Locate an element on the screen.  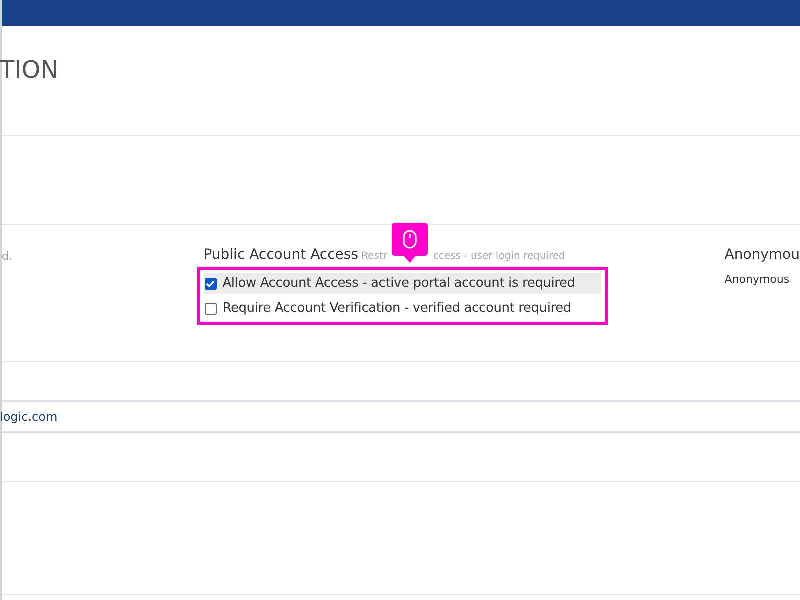
checkbox-option: Allow Account Access - active portal account is required is located at coordinates (402, 283).